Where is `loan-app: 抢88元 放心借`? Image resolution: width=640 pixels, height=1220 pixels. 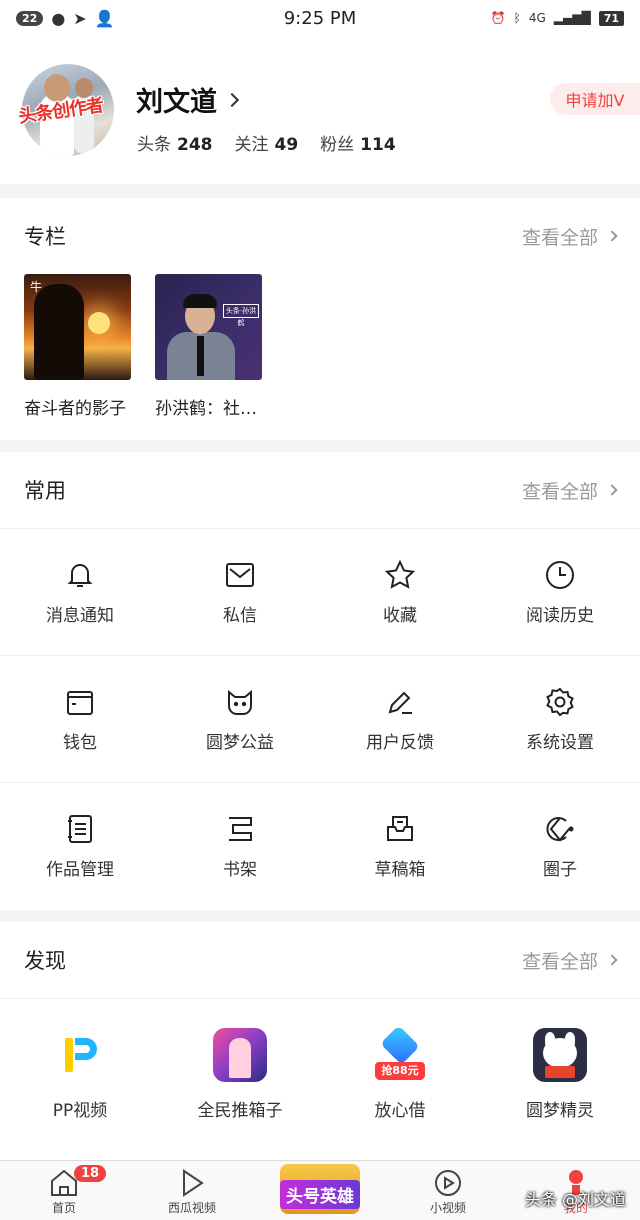 loan-app: 抢88元 放心借 is located at coordinates (400, 1074).